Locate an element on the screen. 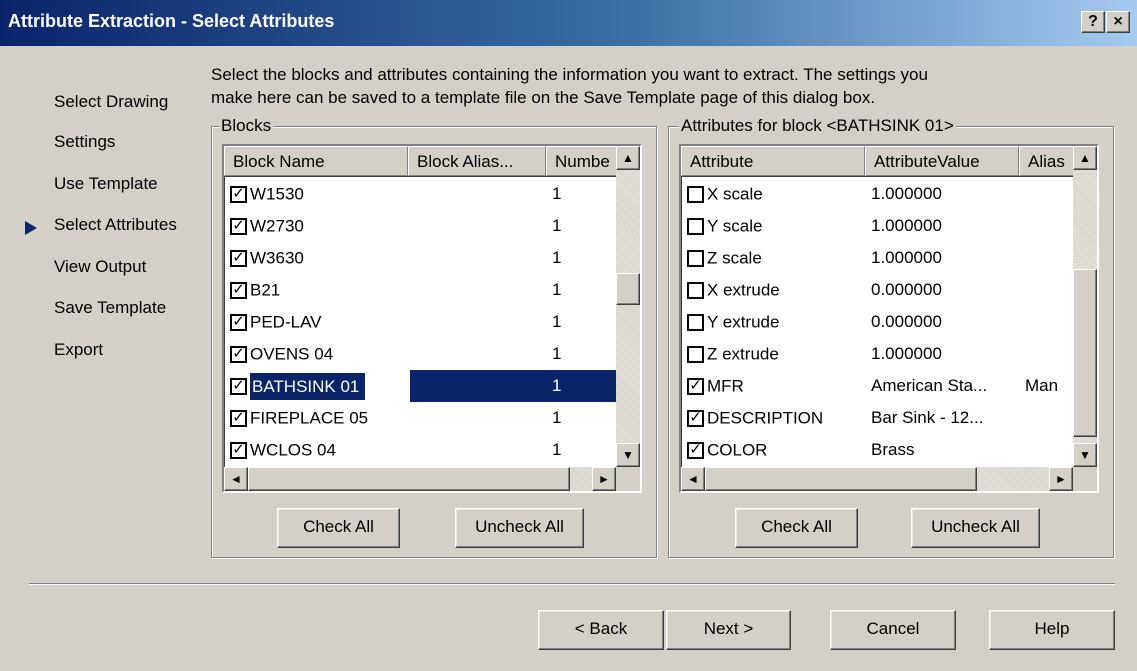  row-label: Y scale is located at coordinates (735, 226).